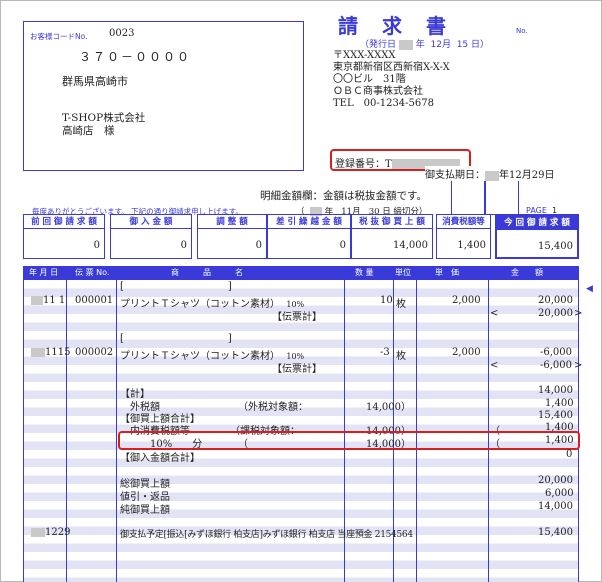  What do you see at coordinates (122, 33) in the screenshot?
I see `customer-code: 0023` at bounding box center [122, 33].